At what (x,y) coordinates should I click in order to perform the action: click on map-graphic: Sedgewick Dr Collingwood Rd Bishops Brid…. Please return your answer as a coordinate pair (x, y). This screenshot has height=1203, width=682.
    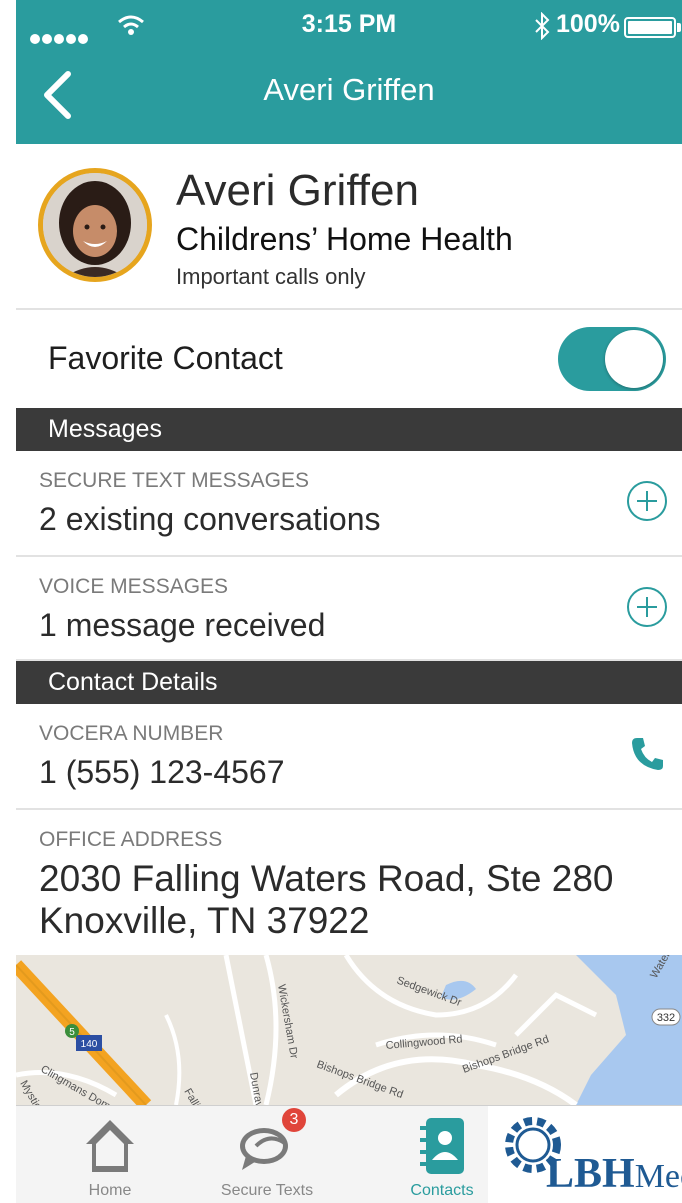
    Looking at the image, I should click on (349, 1030).